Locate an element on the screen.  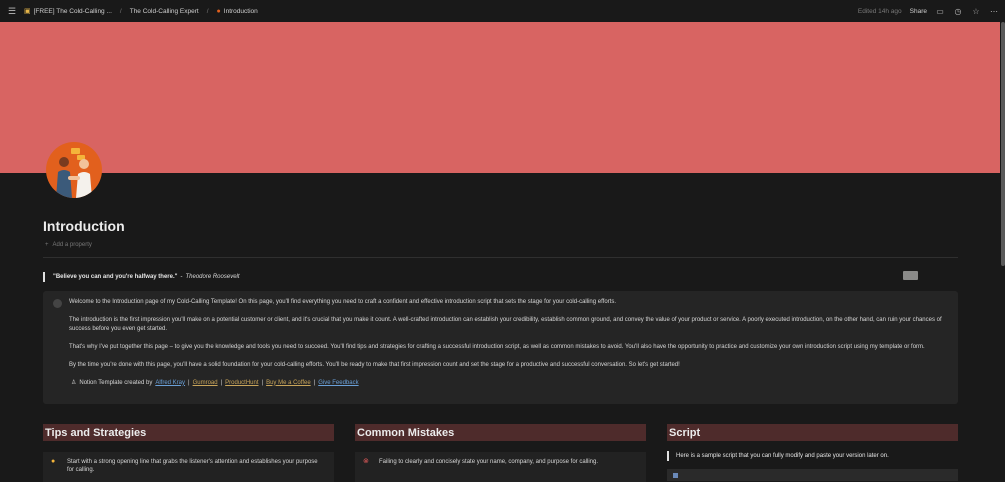
folder-icon: ▣ is located at coordinates (27, 11).